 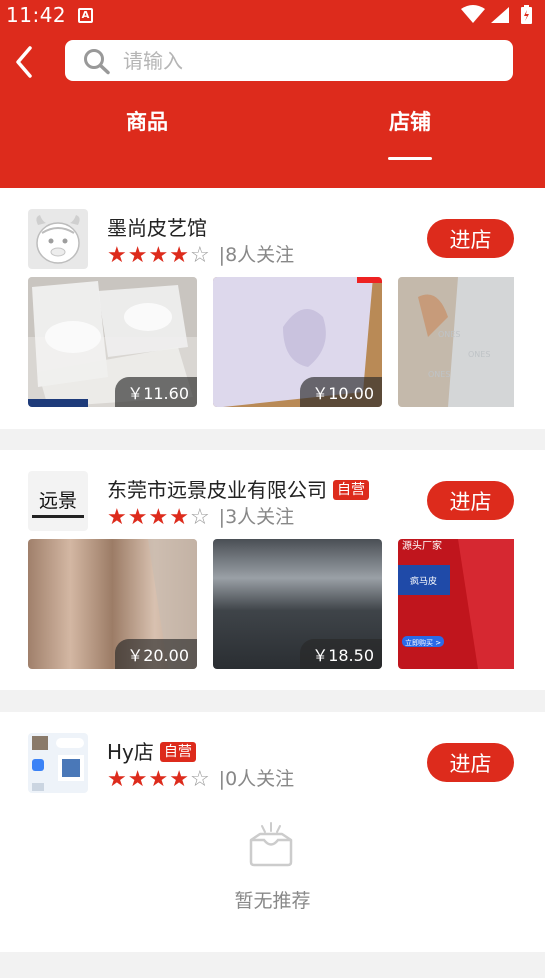 I want to click on product-thumbnails: ￥20.00 ￥18.50 源头厂家 疯马皮 立即购买 >, so click(x=271, y=604).